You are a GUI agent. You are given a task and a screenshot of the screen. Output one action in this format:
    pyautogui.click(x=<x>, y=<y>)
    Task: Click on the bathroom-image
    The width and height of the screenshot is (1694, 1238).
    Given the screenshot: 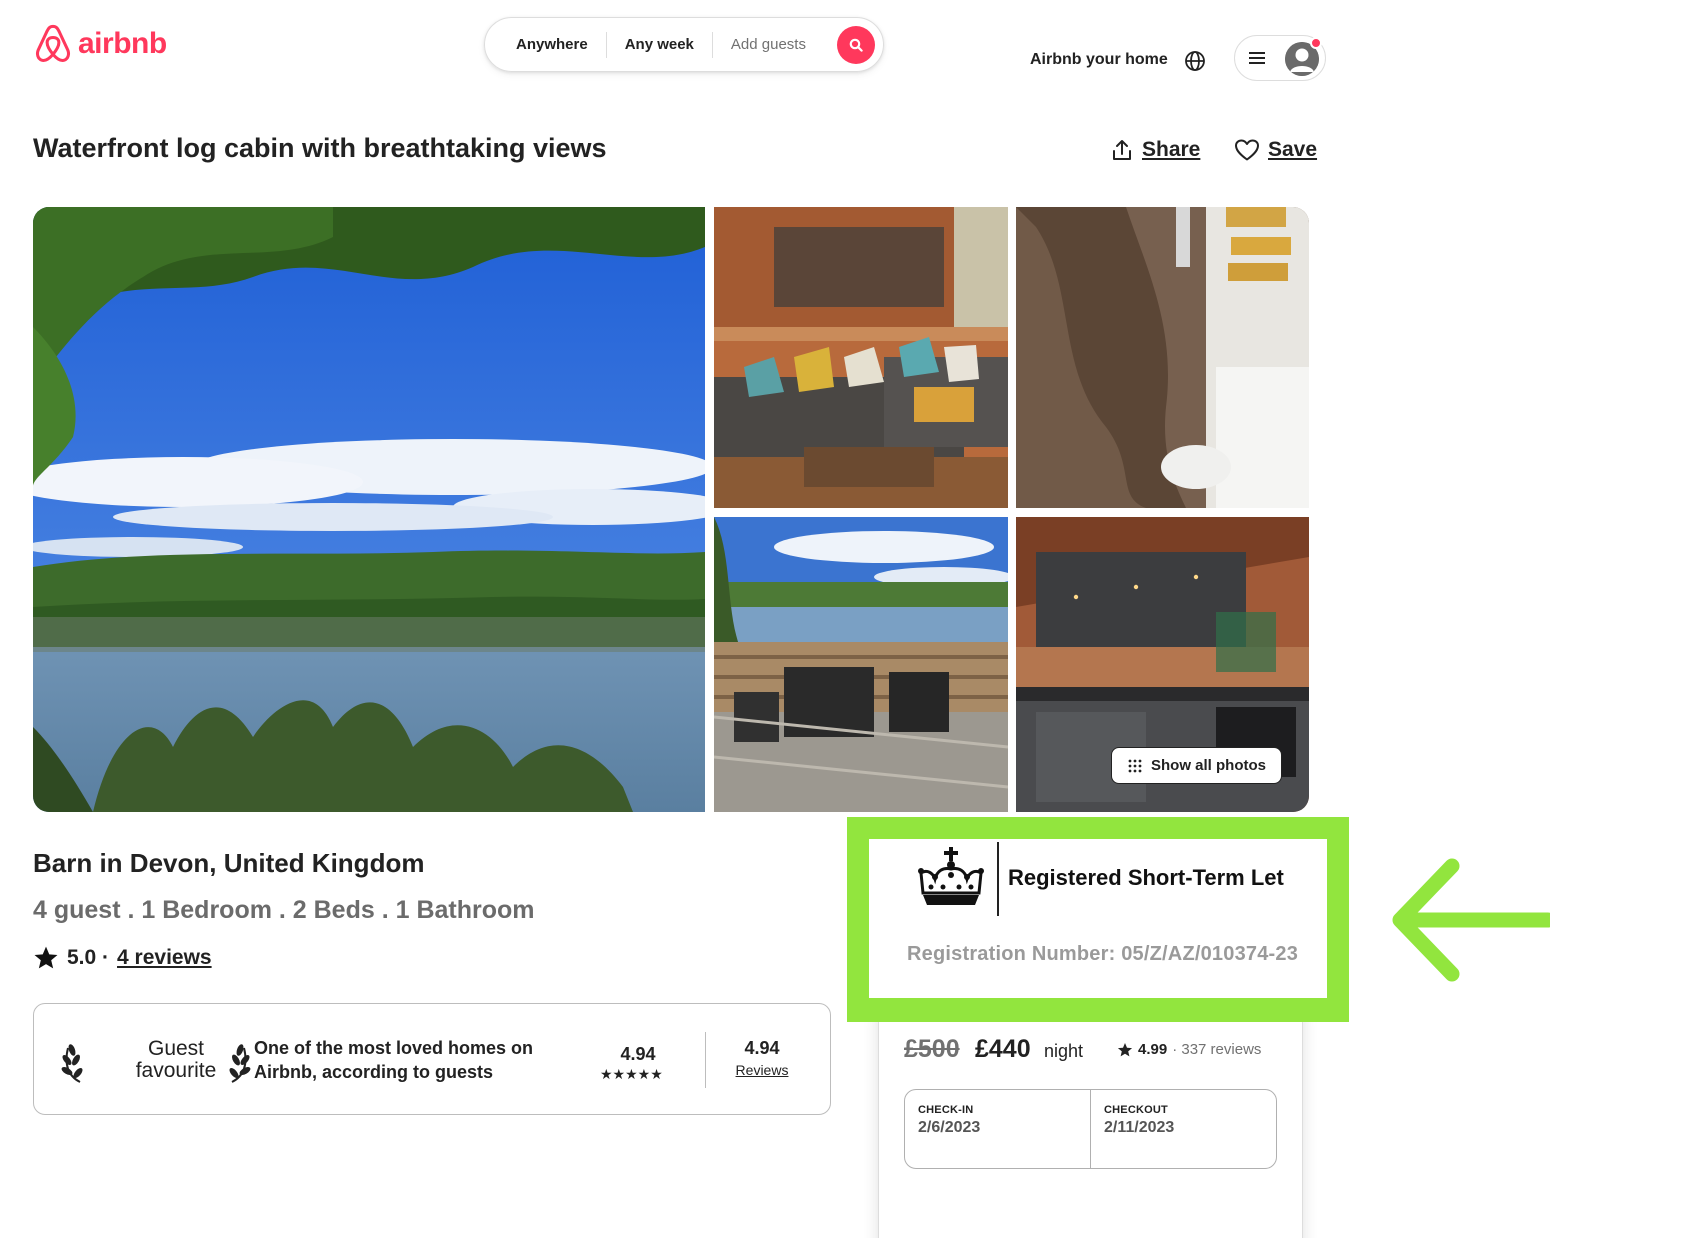 What is the action you would take?
    pyautogui.click(x=1162, y=357)
    